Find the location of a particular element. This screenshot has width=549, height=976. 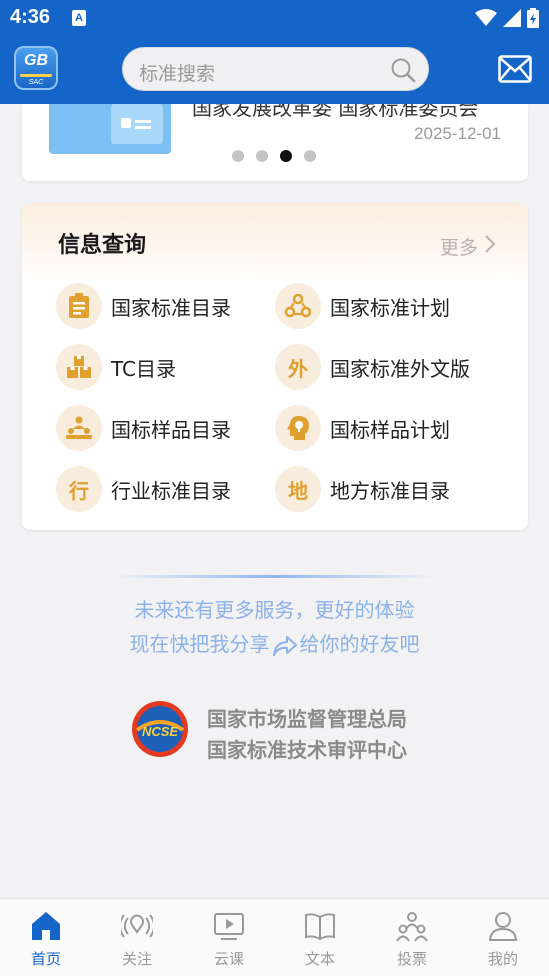

search-input: 标准搜索 is located at coordinates (275, 69).